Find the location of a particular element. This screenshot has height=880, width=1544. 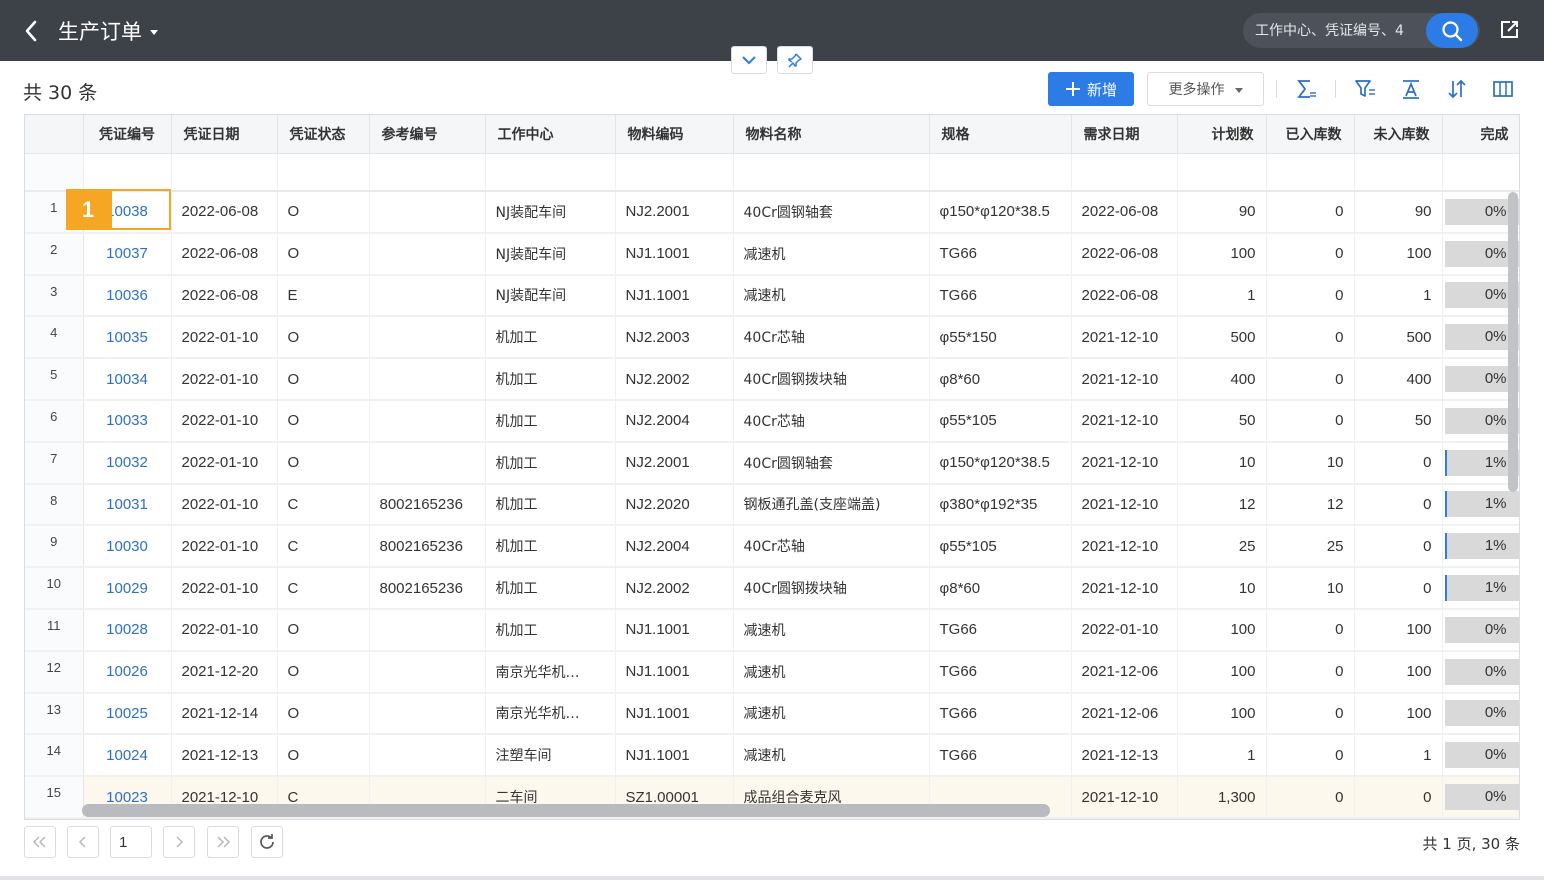

last-page-button is located at coordinates (223, 842).